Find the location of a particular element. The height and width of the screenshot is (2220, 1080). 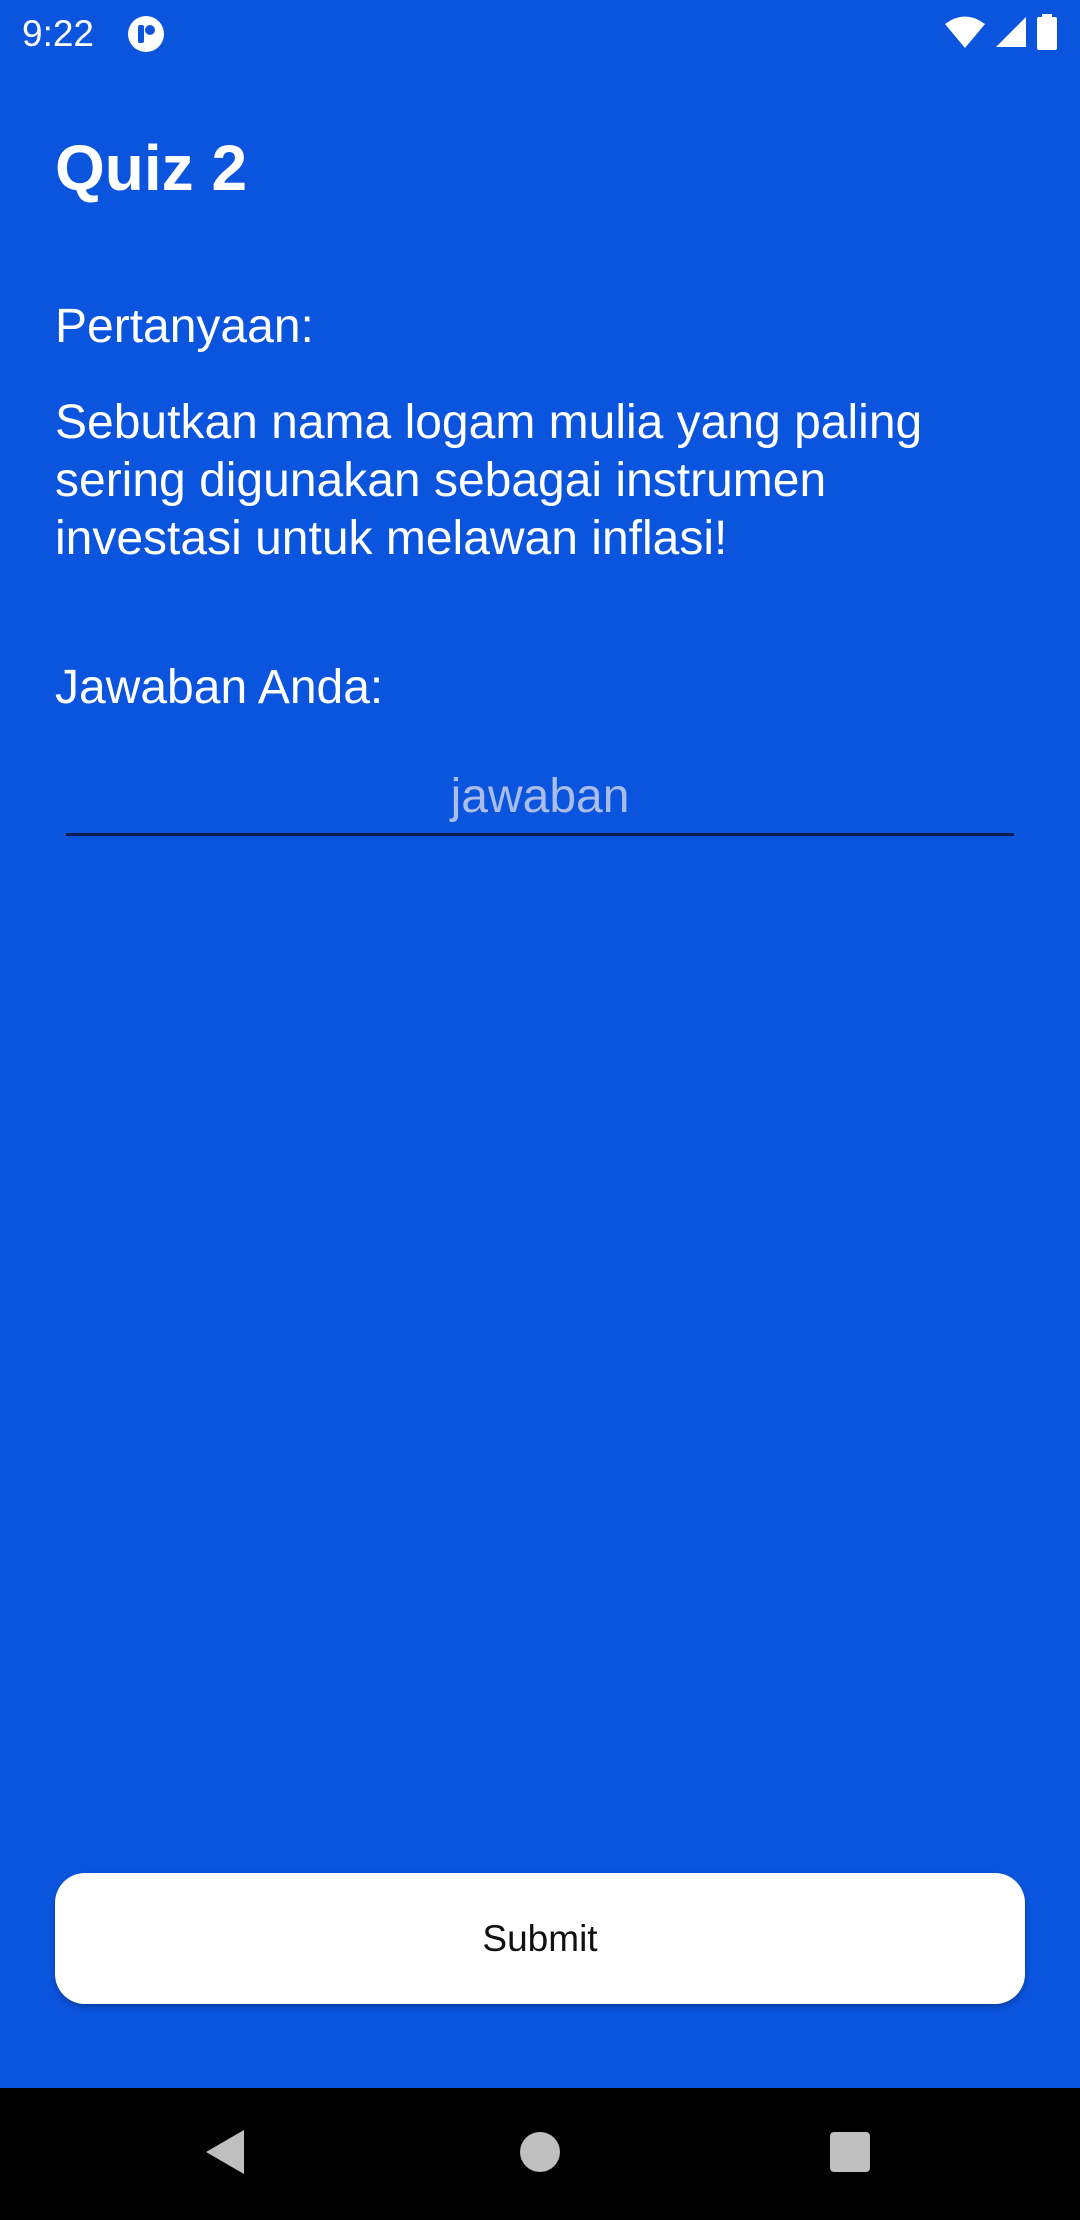

status-time: 9:22 is located at coordinates (58, 33).